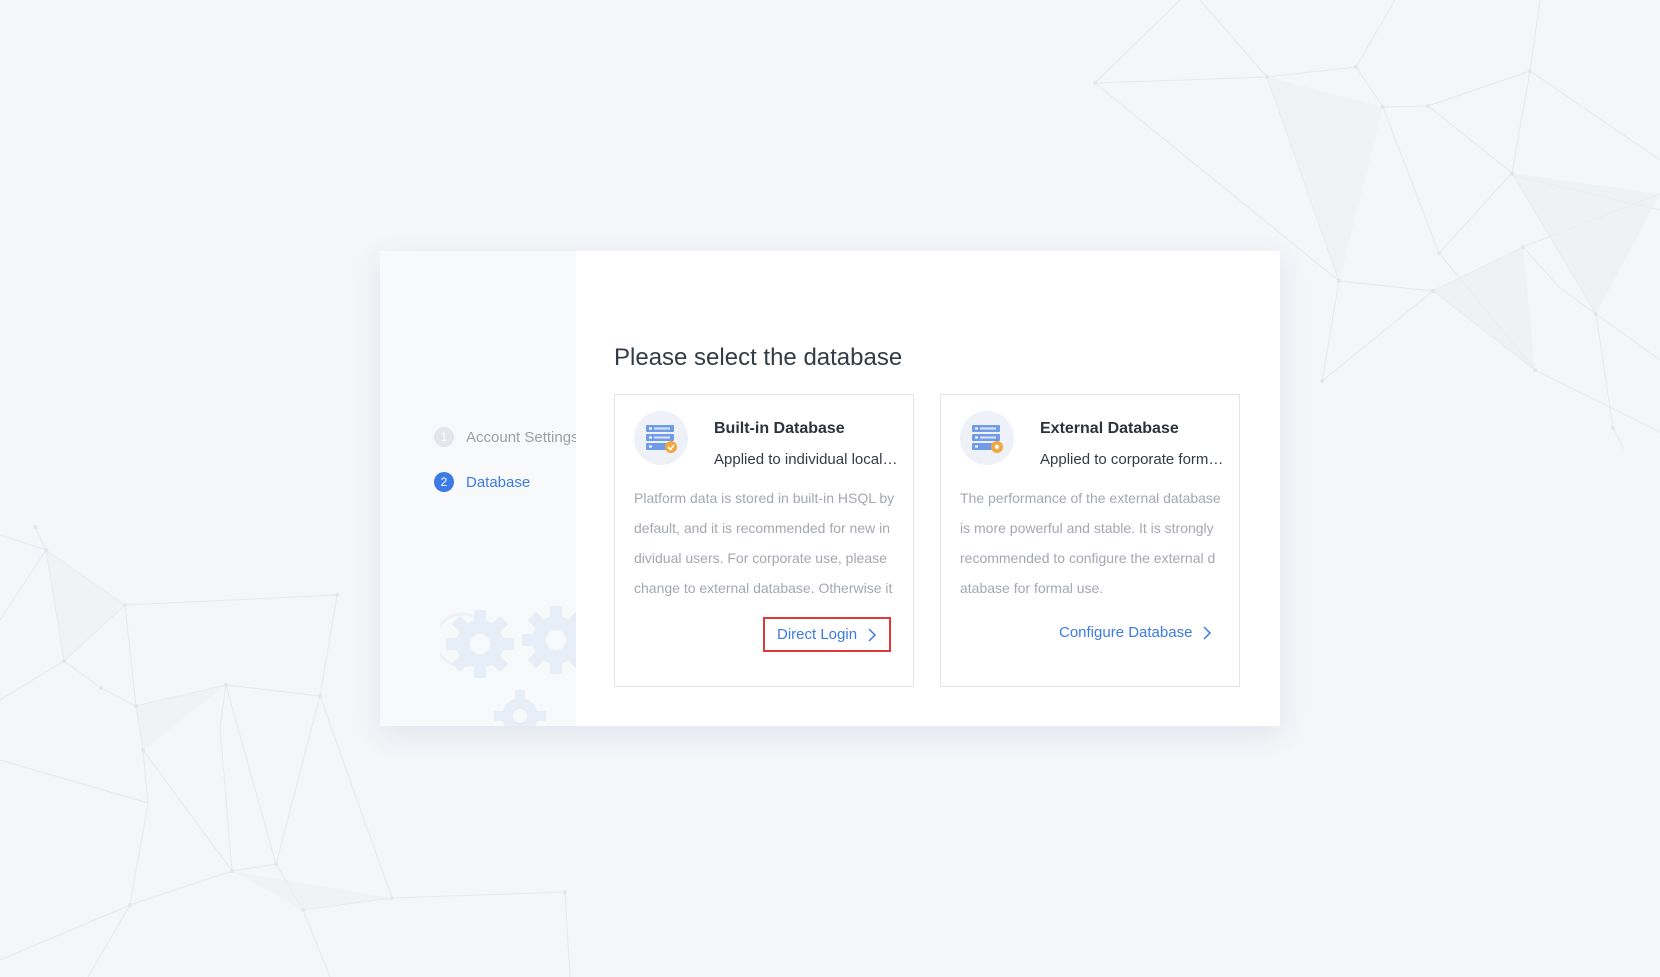 The height and width of the screenshot is (977, 1660). What do you see at coordinates (661, 438) in the screenshot?
I see `database-check-icon` at bounding box center [661, 438].